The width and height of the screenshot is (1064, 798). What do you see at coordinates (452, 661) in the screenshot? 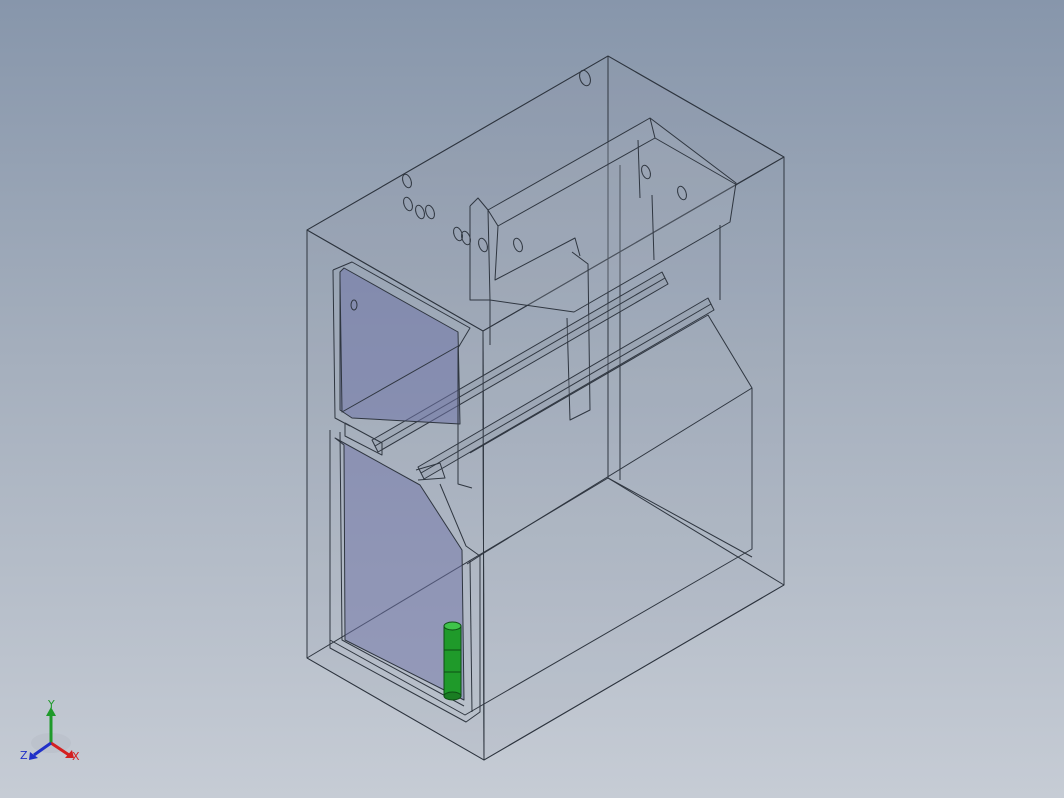
I see `green-pin` at bounding box center [452, 661].